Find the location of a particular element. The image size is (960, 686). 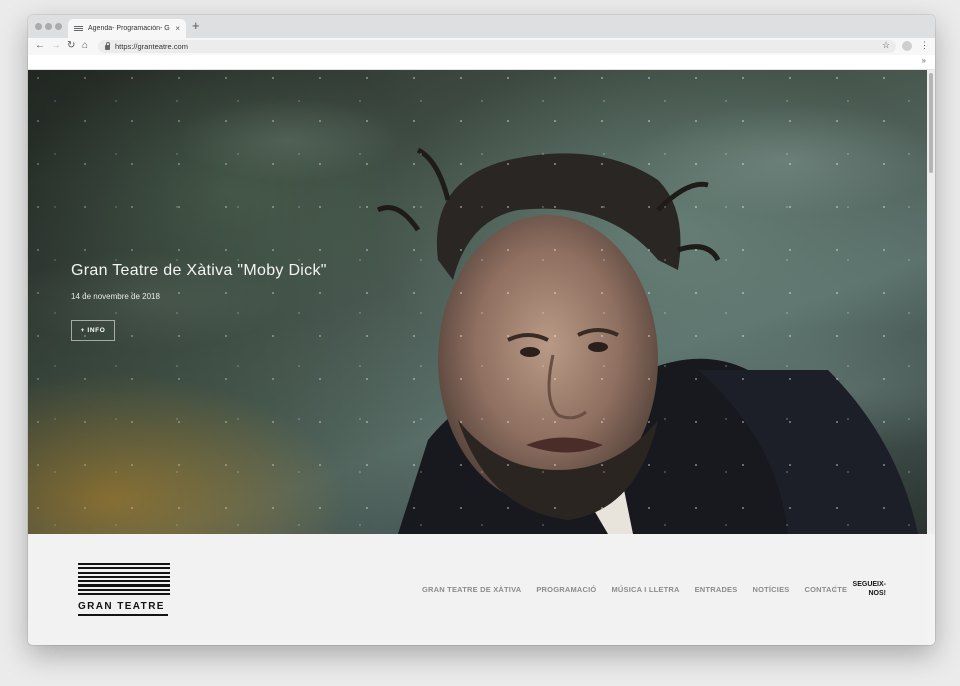

nav-link-entrades: ENTRADES is located at coordinates (716, 589).